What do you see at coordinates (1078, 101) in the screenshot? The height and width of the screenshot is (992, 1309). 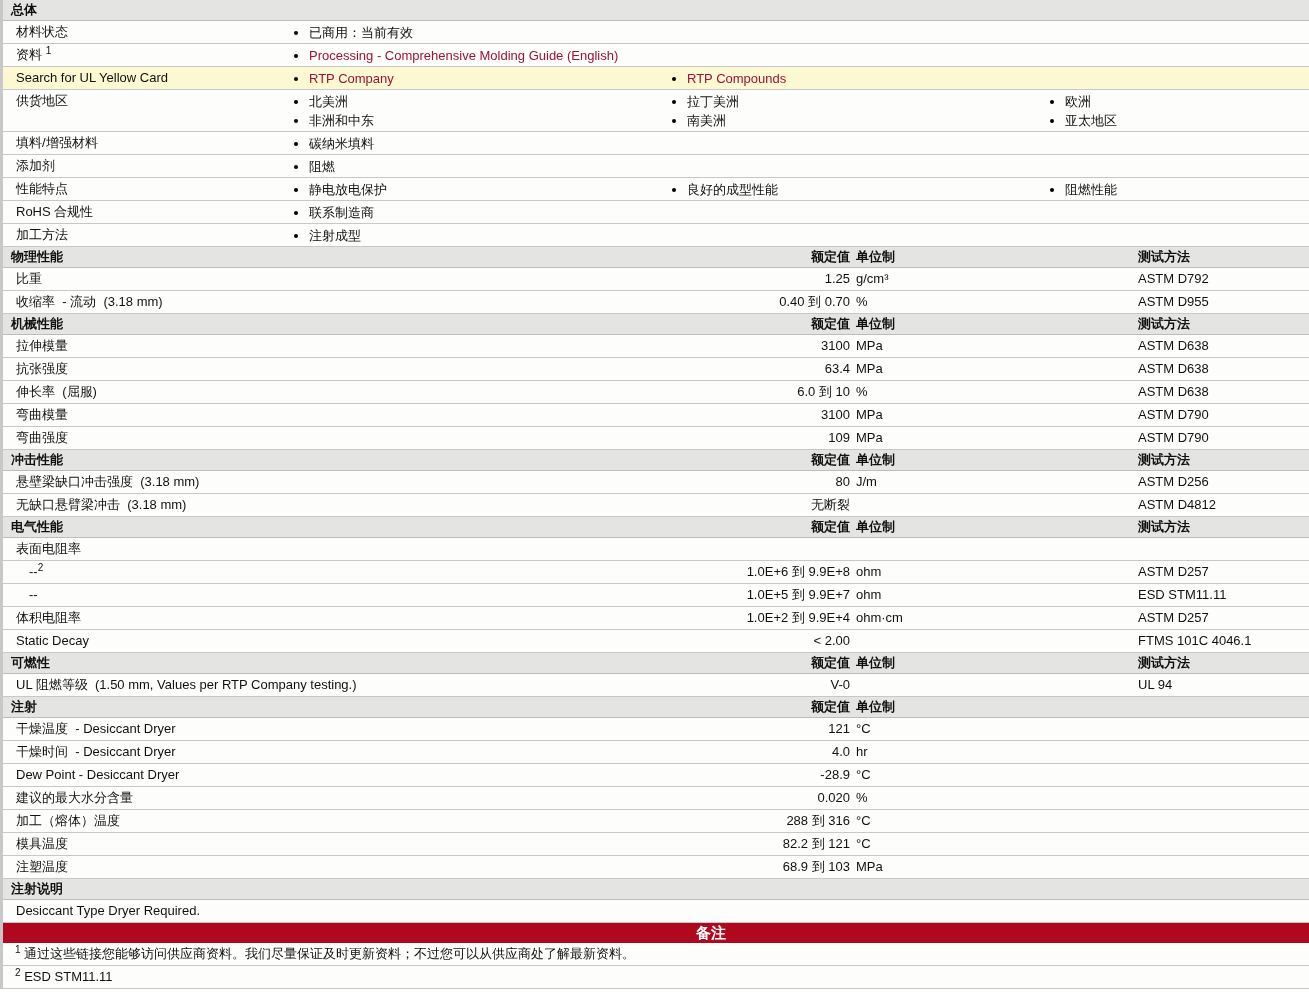 I see `list-item: 欧洲` at bounding box center [1078, 101].